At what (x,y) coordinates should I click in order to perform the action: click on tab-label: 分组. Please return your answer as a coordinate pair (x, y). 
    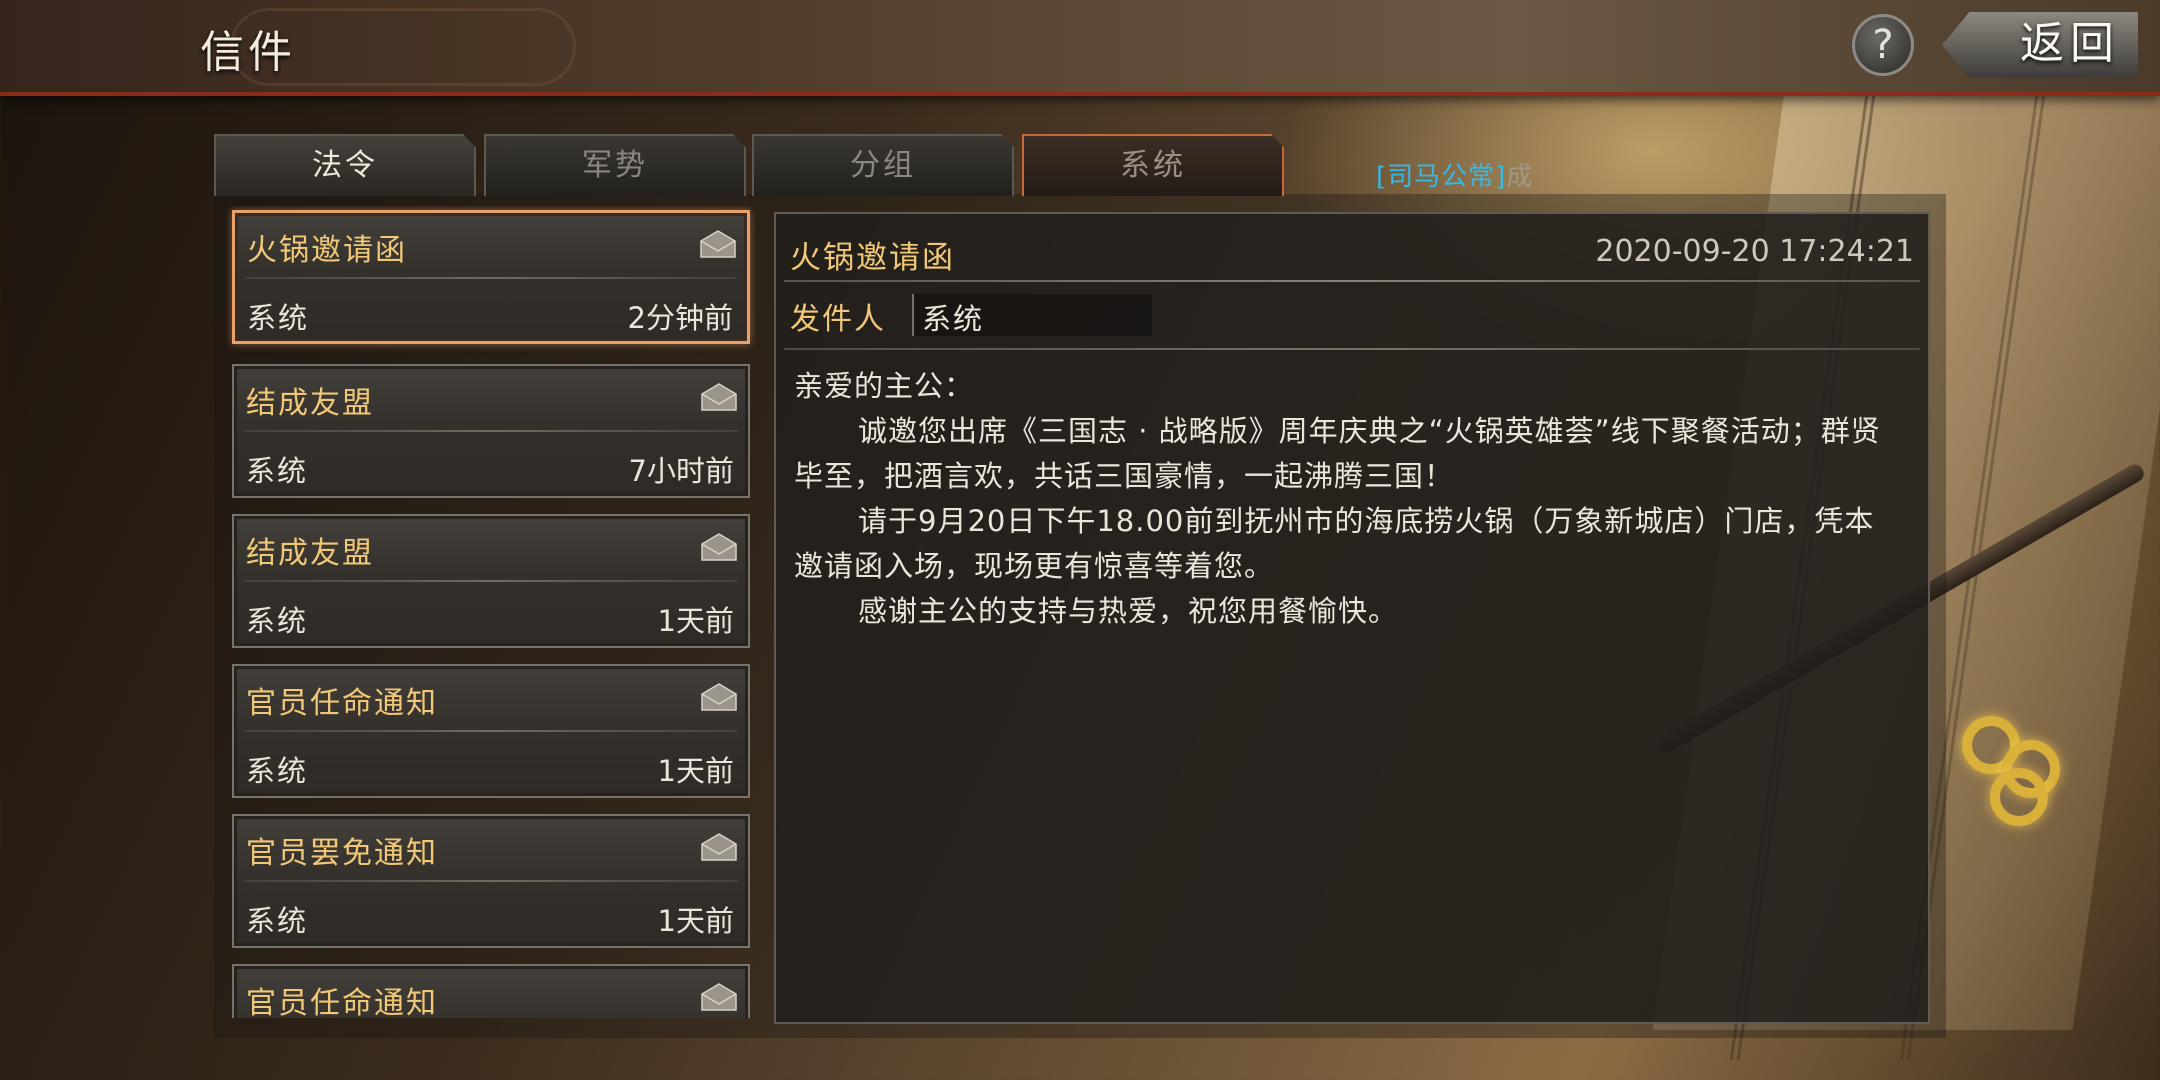
    Looking at the image, I should click on (883, 165).